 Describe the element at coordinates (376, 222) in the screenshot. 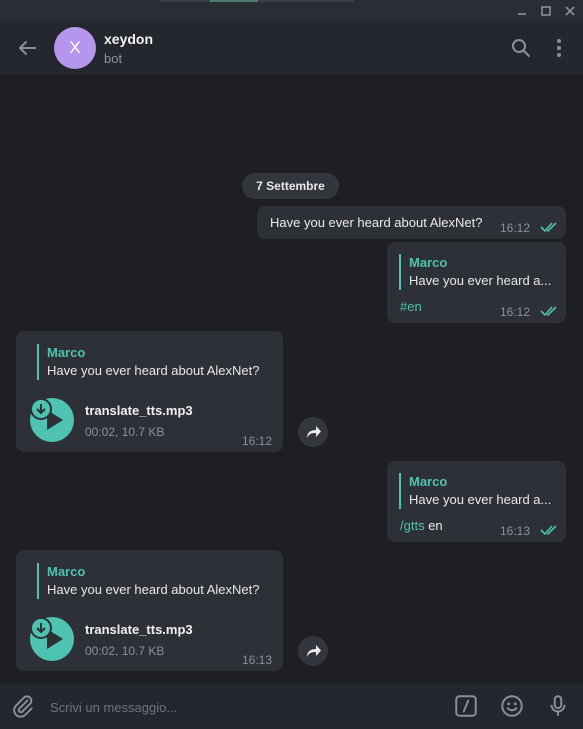

I see `message-text: Have you ever heard about AlexNet?` at that location.